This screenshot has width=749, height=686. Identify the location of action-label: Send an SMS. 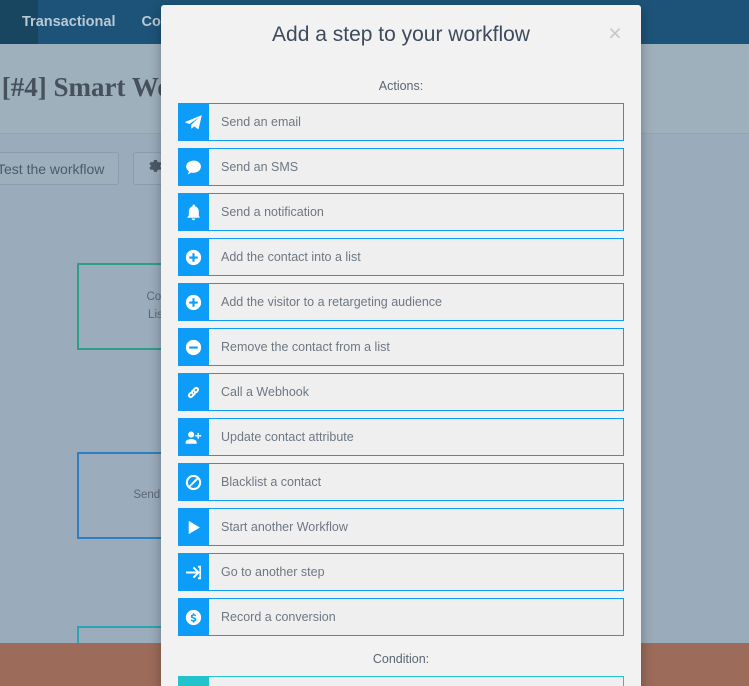
(416, 167).